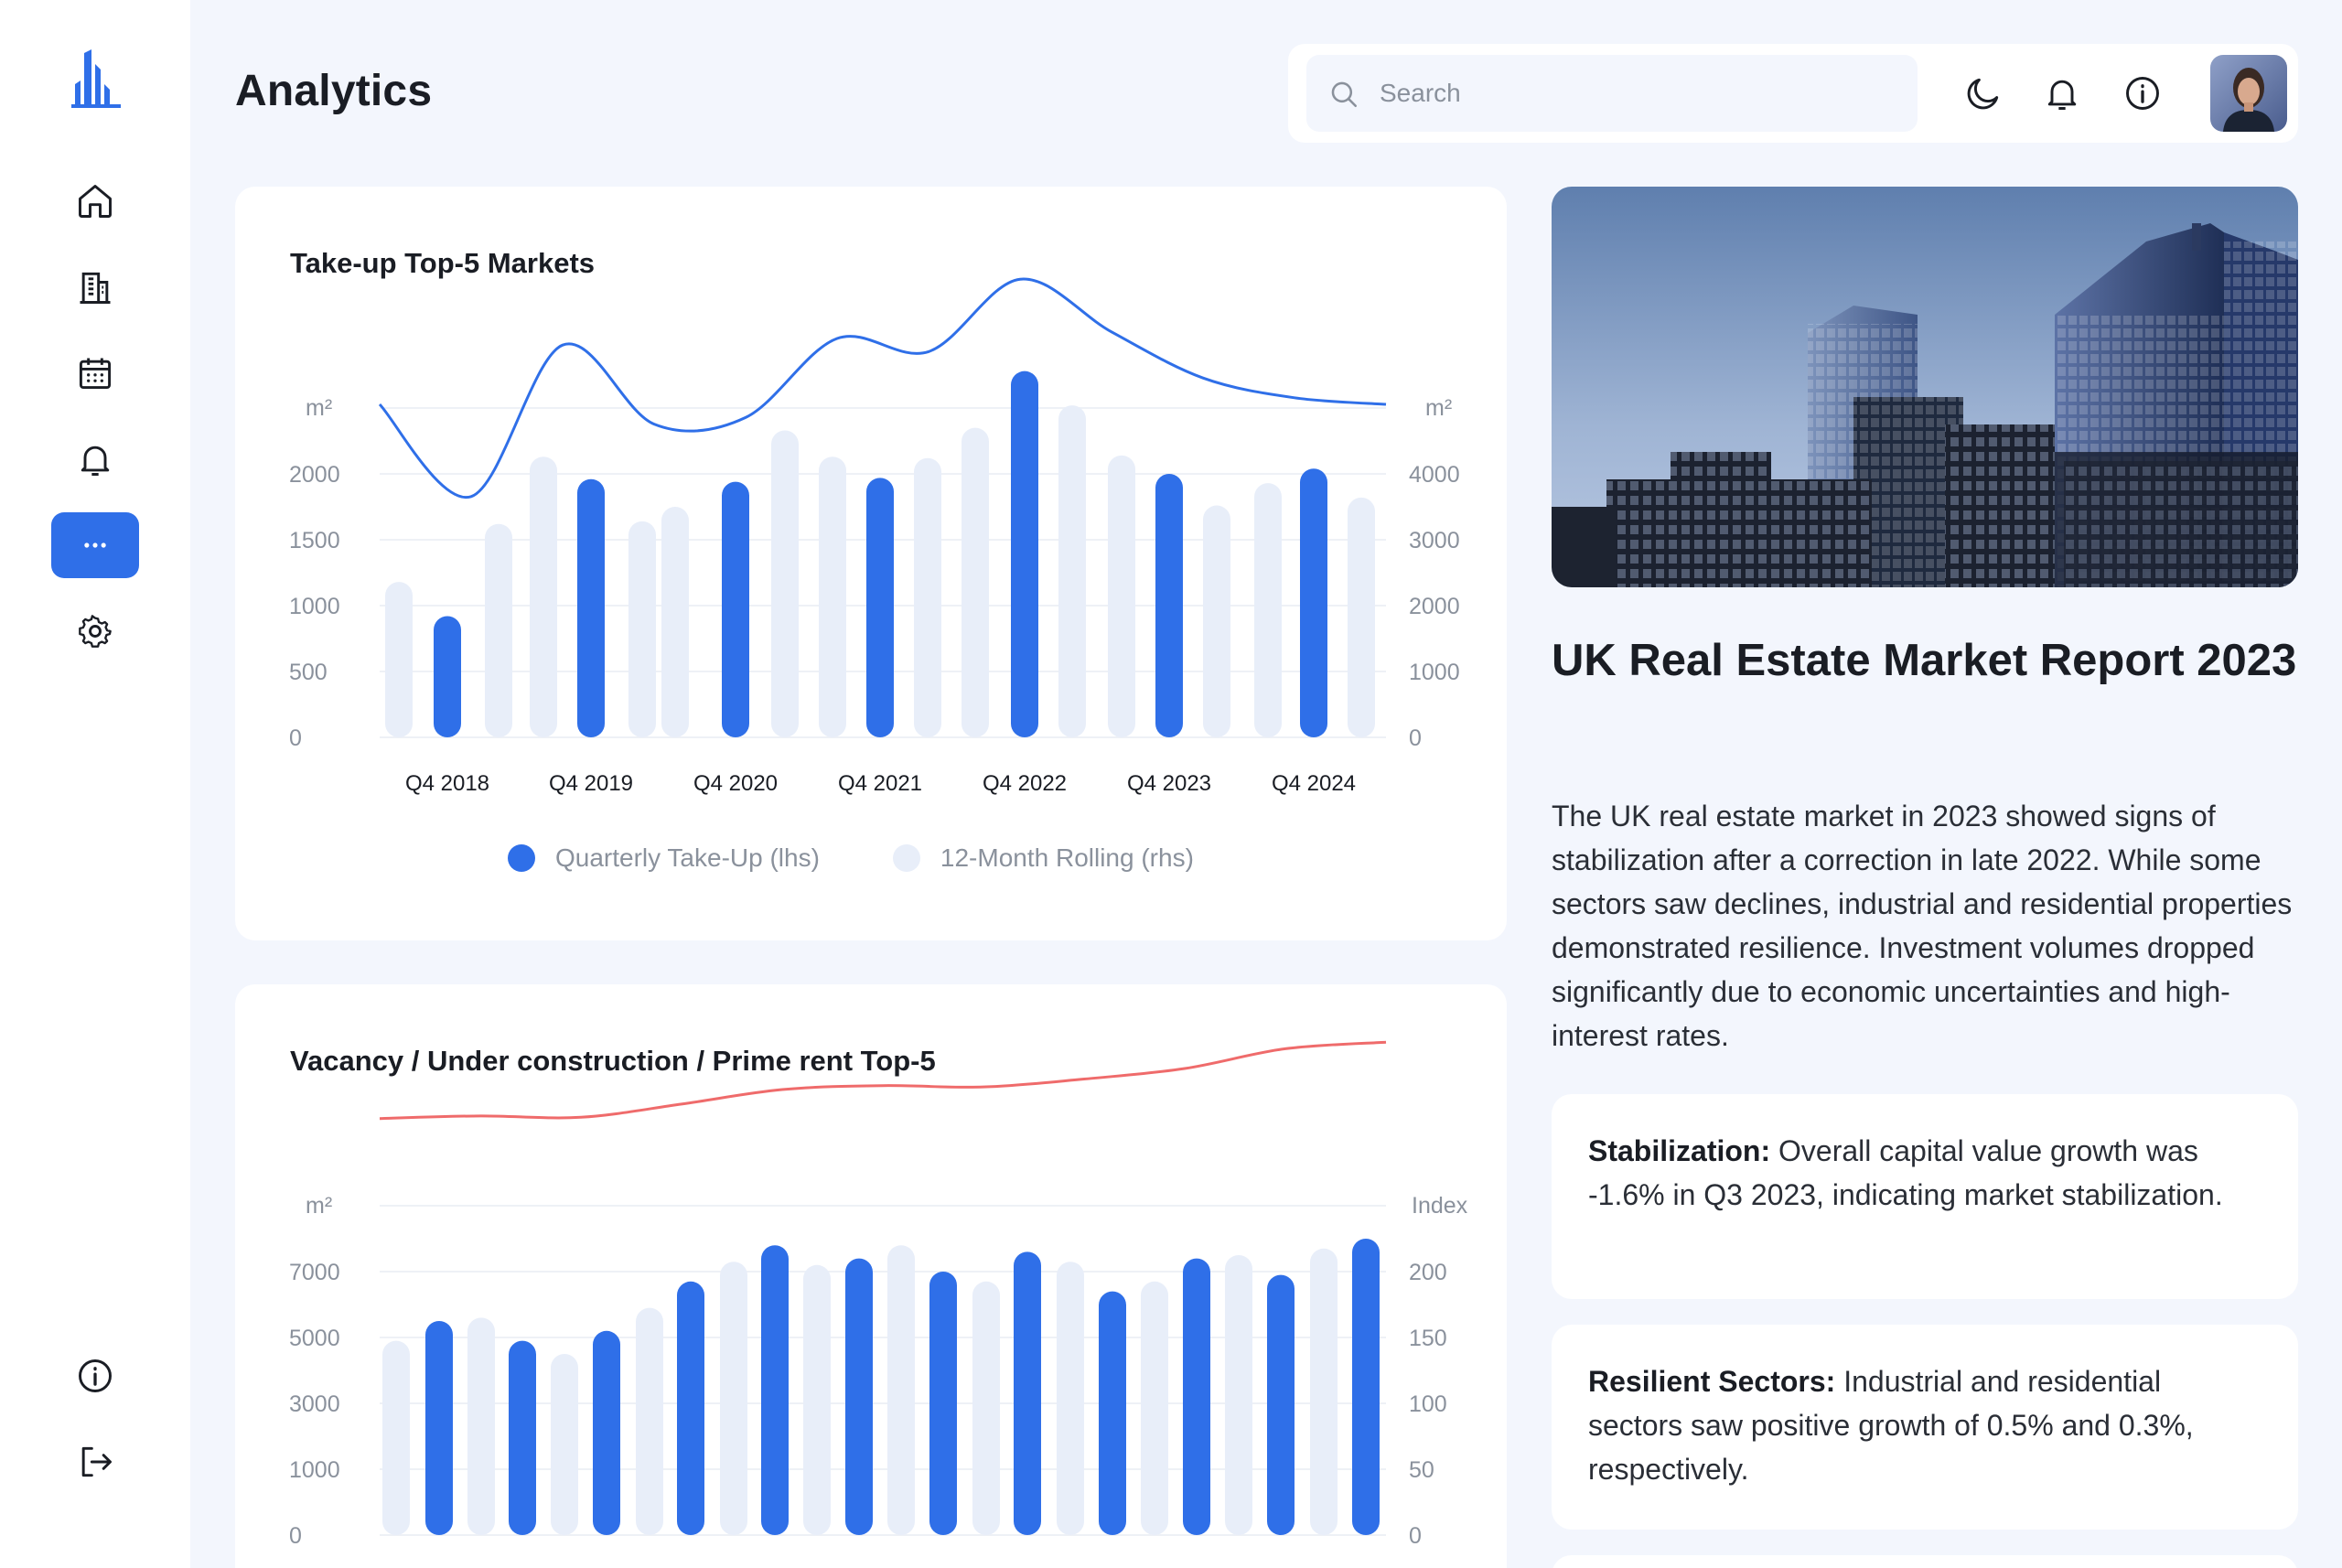 The height and width of the screenshot is (1568, 2342). What do you see at coordinates (1679, 1150) in the screenshot?
I see `info-card-heading: Stabilization:` at bounding box center [1679, 1150].